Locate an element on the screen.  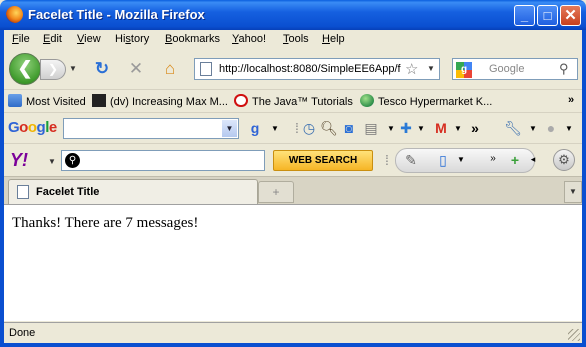
window-title: Facelet Title - Mozilla Firefox is located at coordinates (116, 14).